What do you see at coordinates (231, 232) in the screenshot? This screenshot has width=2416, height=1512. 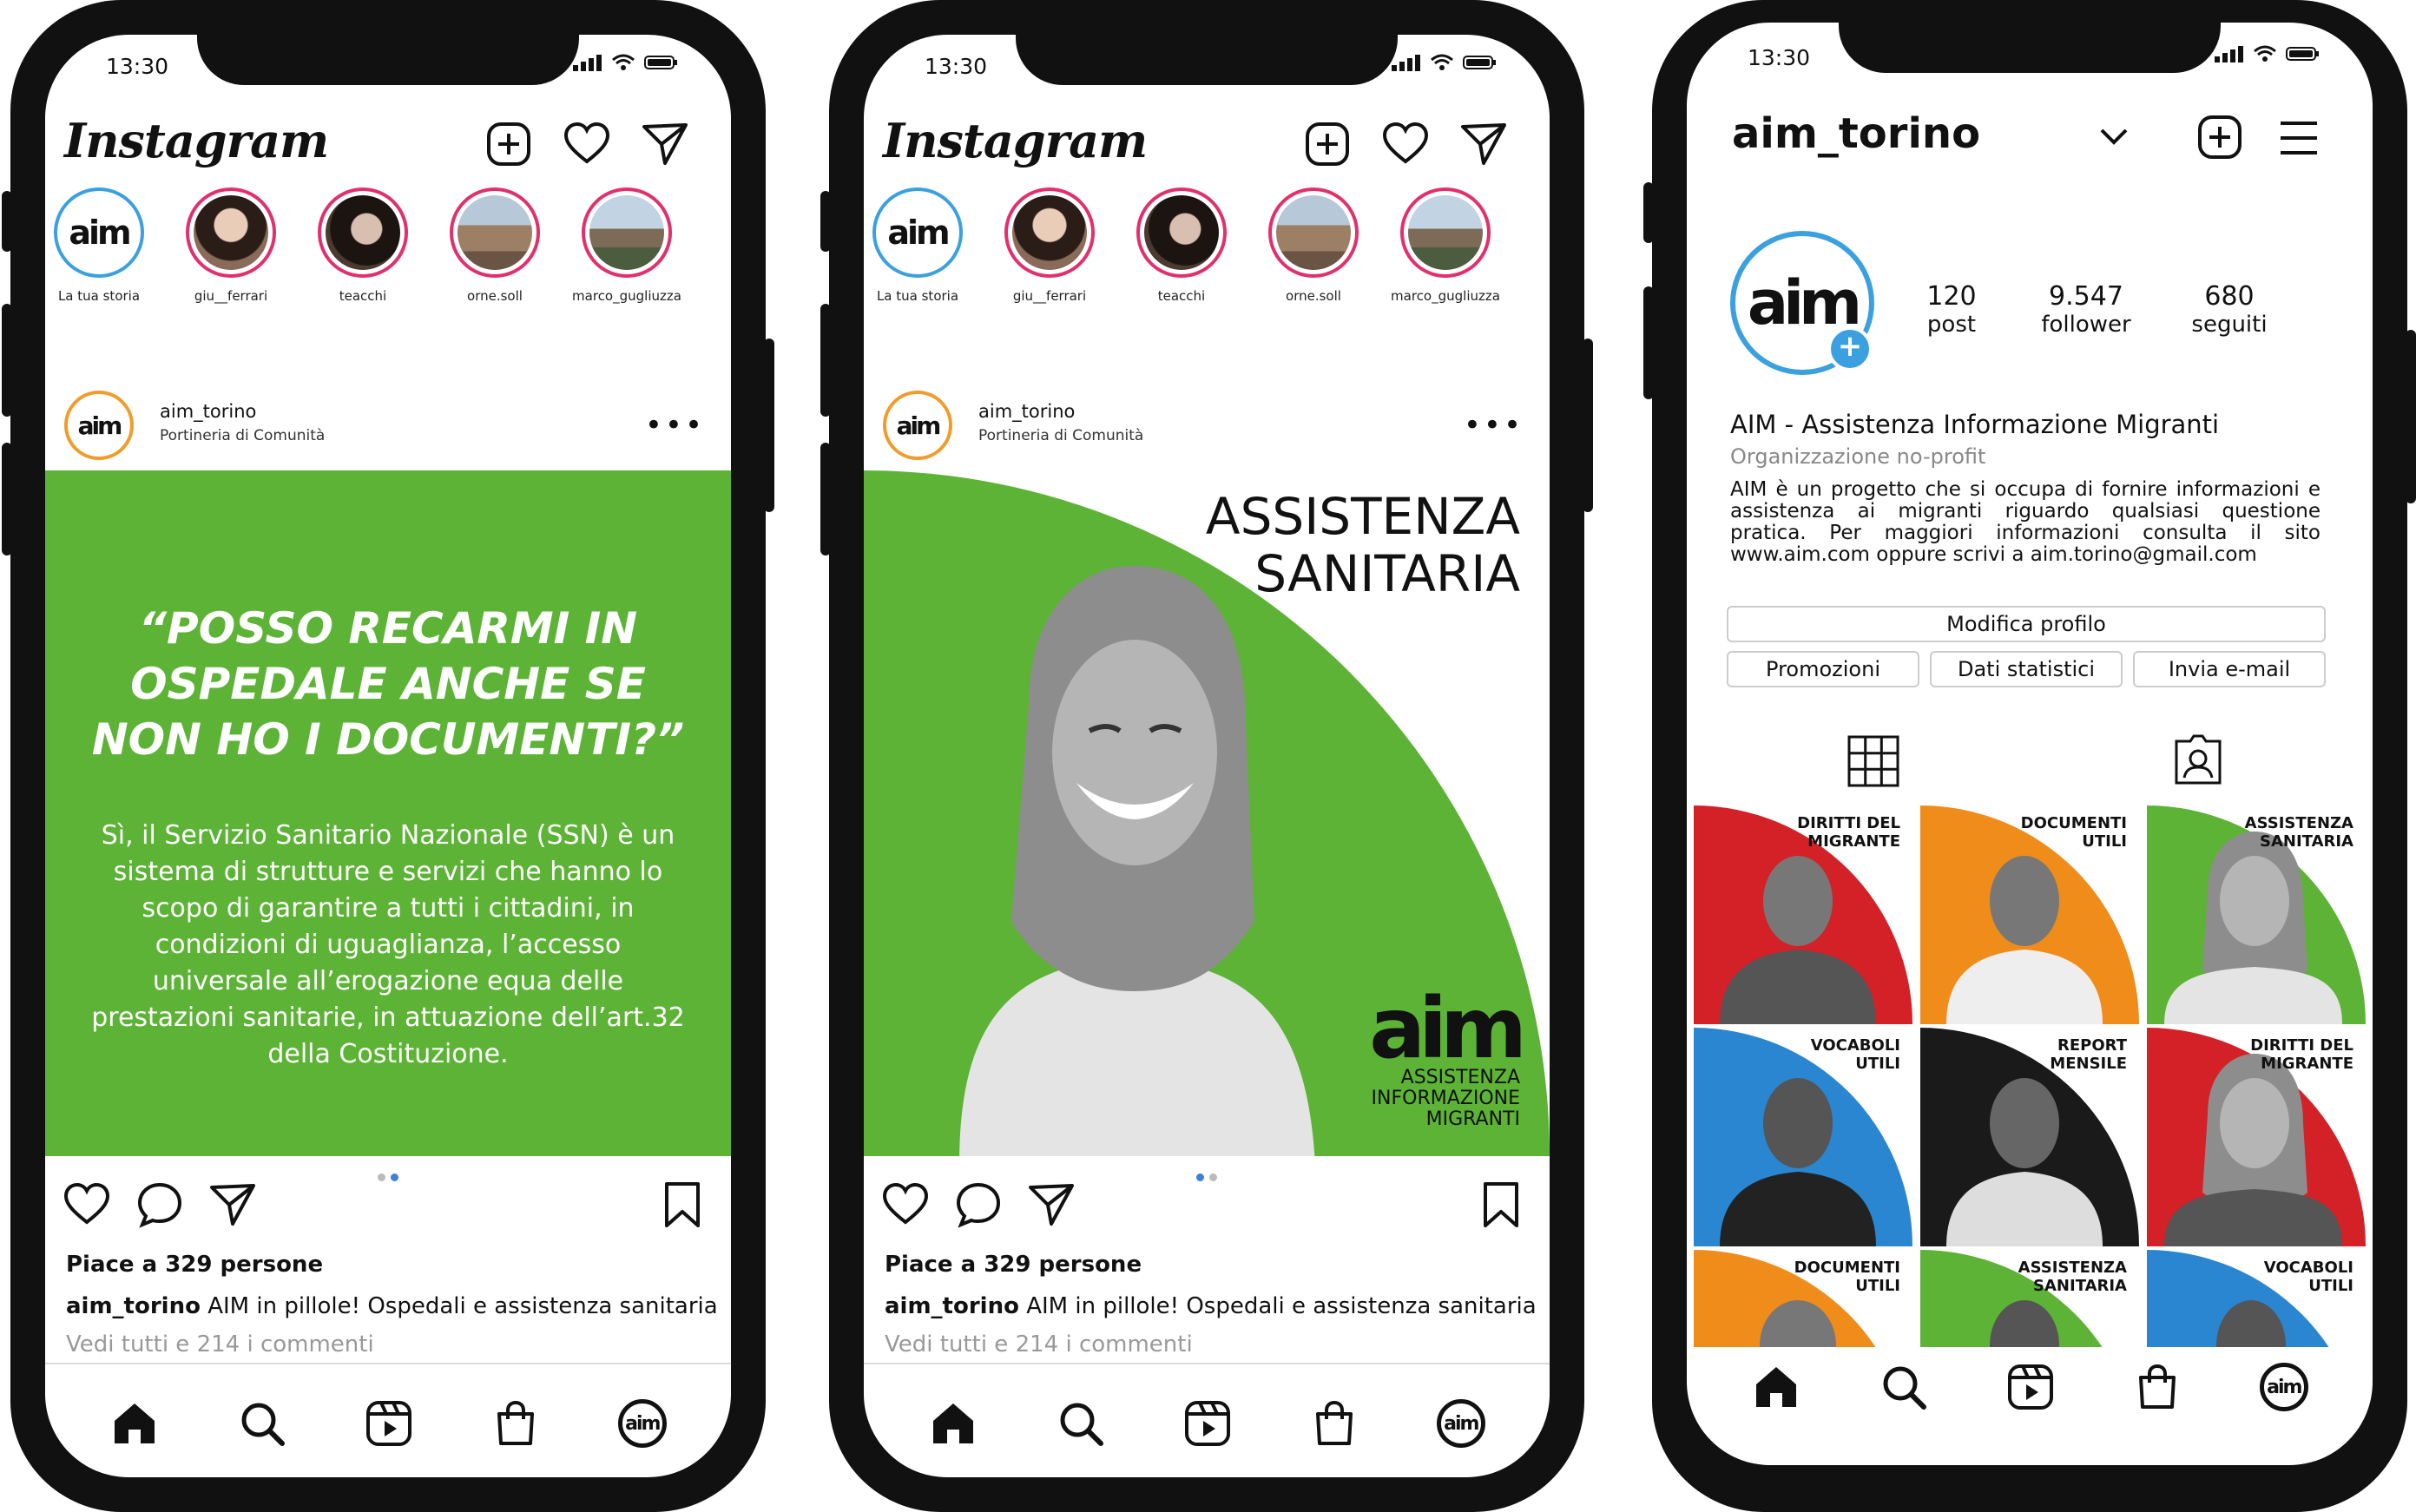 I see `story-avatar` at bounding box center [231, 232].